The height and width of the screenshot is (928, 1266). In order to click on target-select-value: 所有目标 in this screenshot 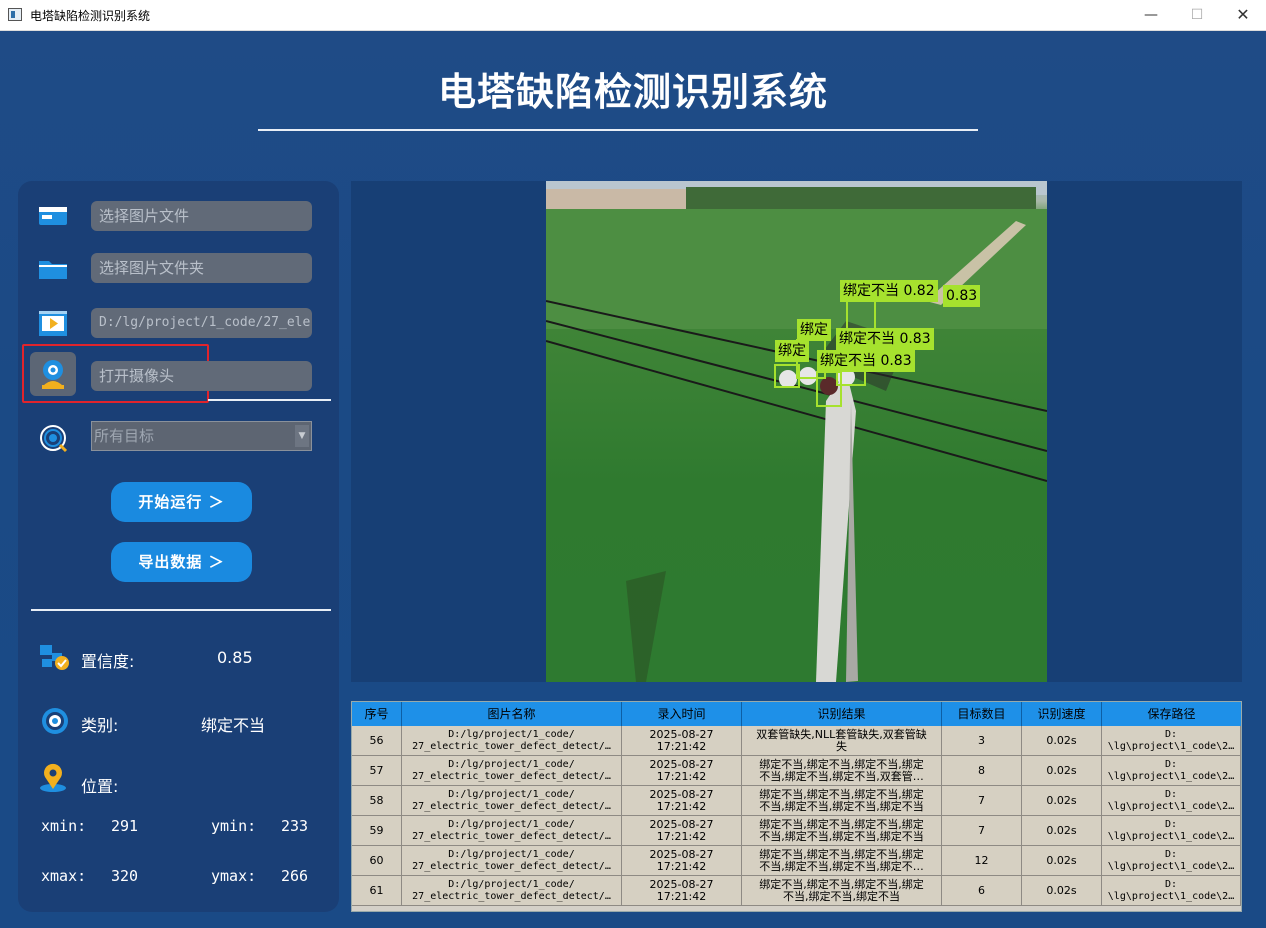, I will do `click(124, 436)`.